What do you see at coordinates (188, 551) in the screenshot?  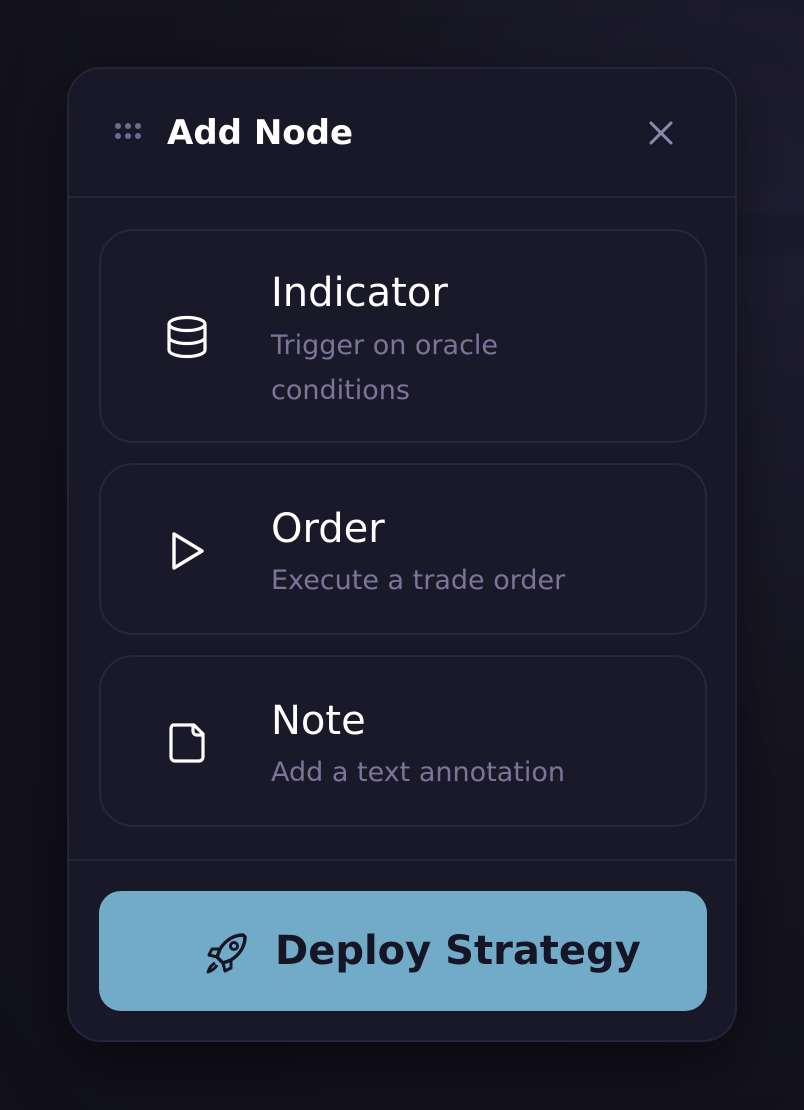 I see `play-icon` at bounding box center [188, 551].